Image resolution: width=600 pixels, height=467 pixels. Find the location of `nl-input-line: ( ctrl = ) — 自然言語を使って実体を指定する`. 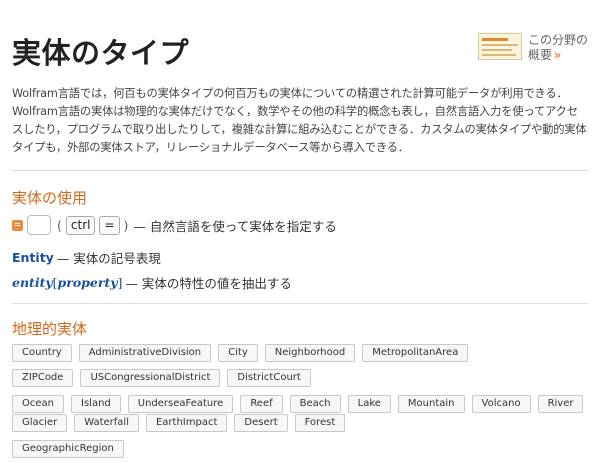

nl-input-line: ( ctrl = ) — 自然言語を使って実体を指定する is located at coordinates (174, 225).